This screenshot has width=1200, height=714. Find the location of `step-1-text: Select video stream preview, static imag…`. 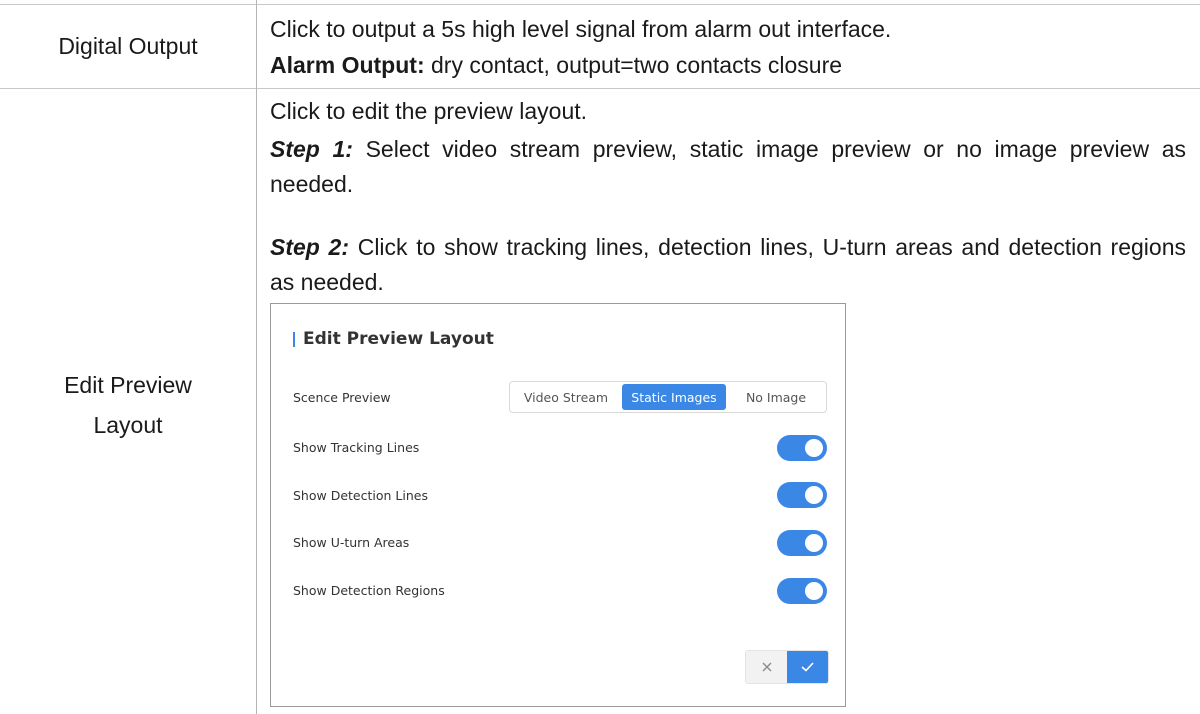

step-1-text: Select video stream preview, static imag… is located at coordinates (728, 166).